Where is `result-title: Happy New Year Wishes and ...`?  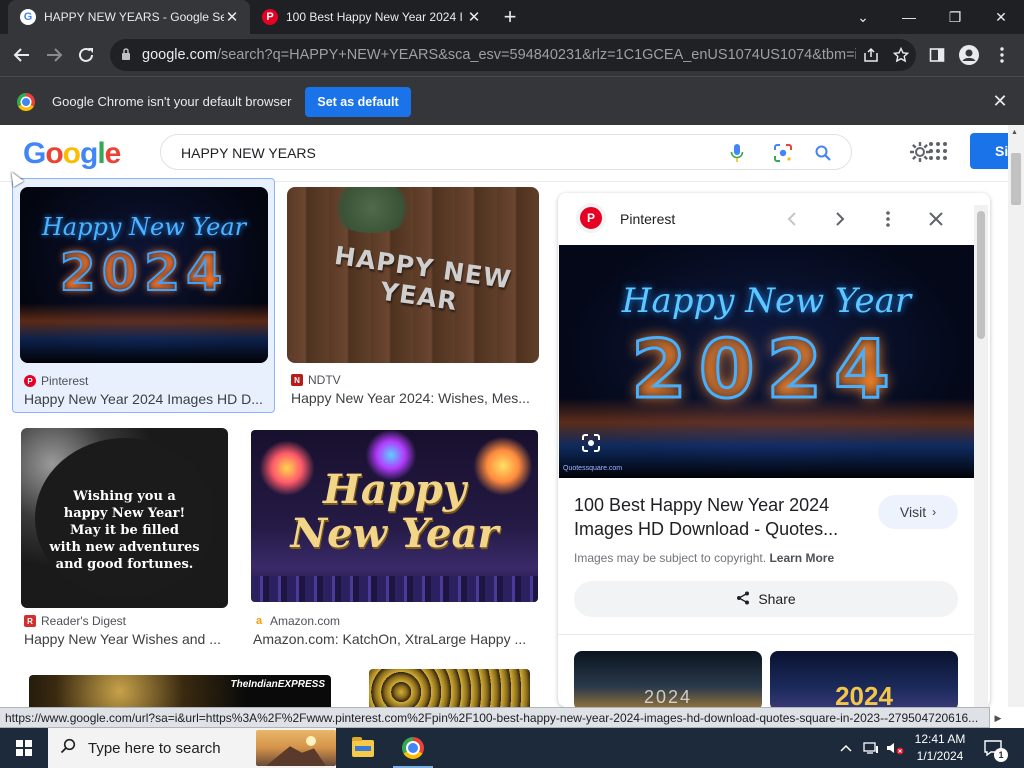
result-title: Happy New Year Wishes and ... is located at coordinates (124, 639).